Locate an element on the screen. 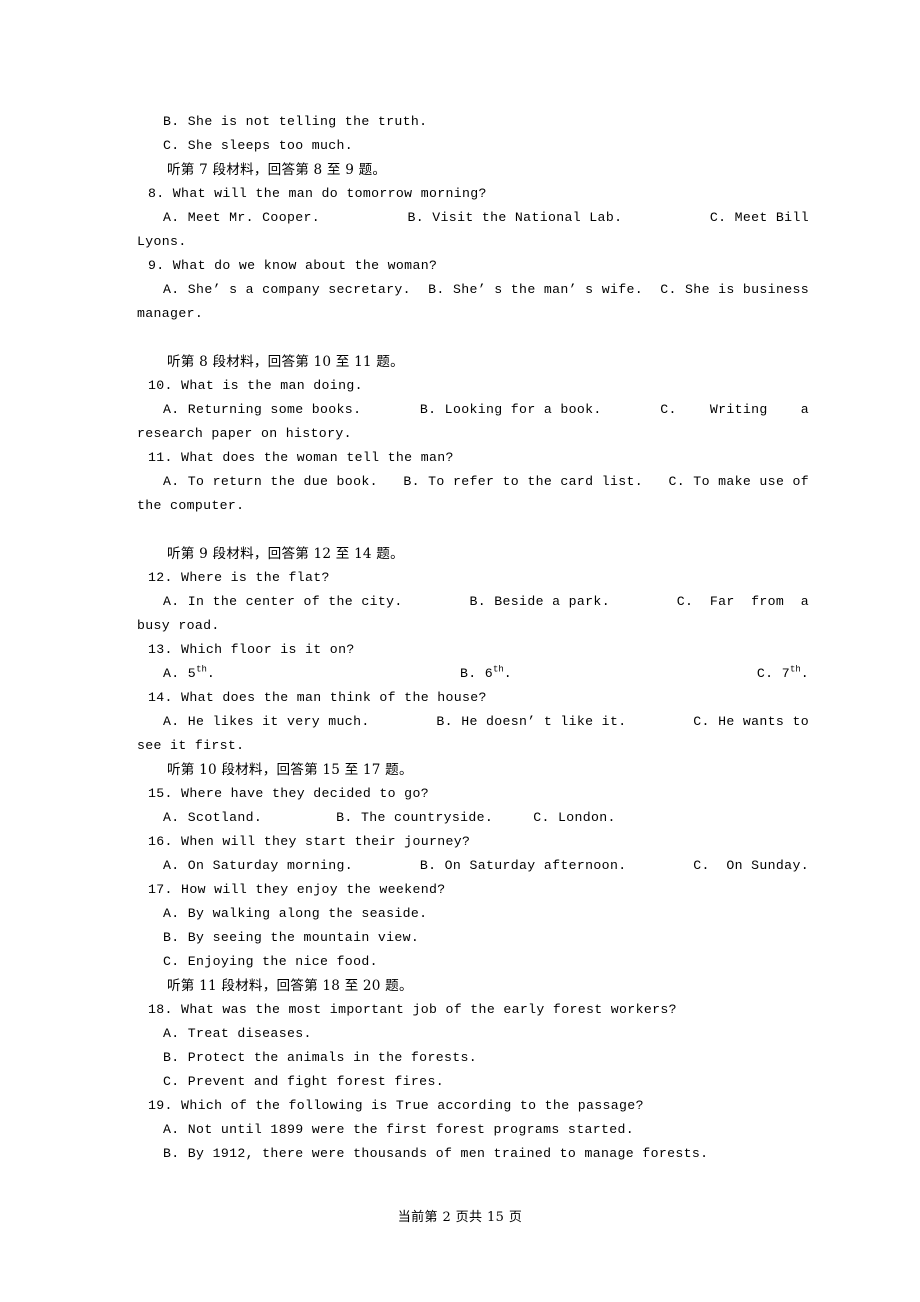 The width and height of the screenshot is (920, 1302). option-b: B. 6th. is located at coordinates (486, 674).